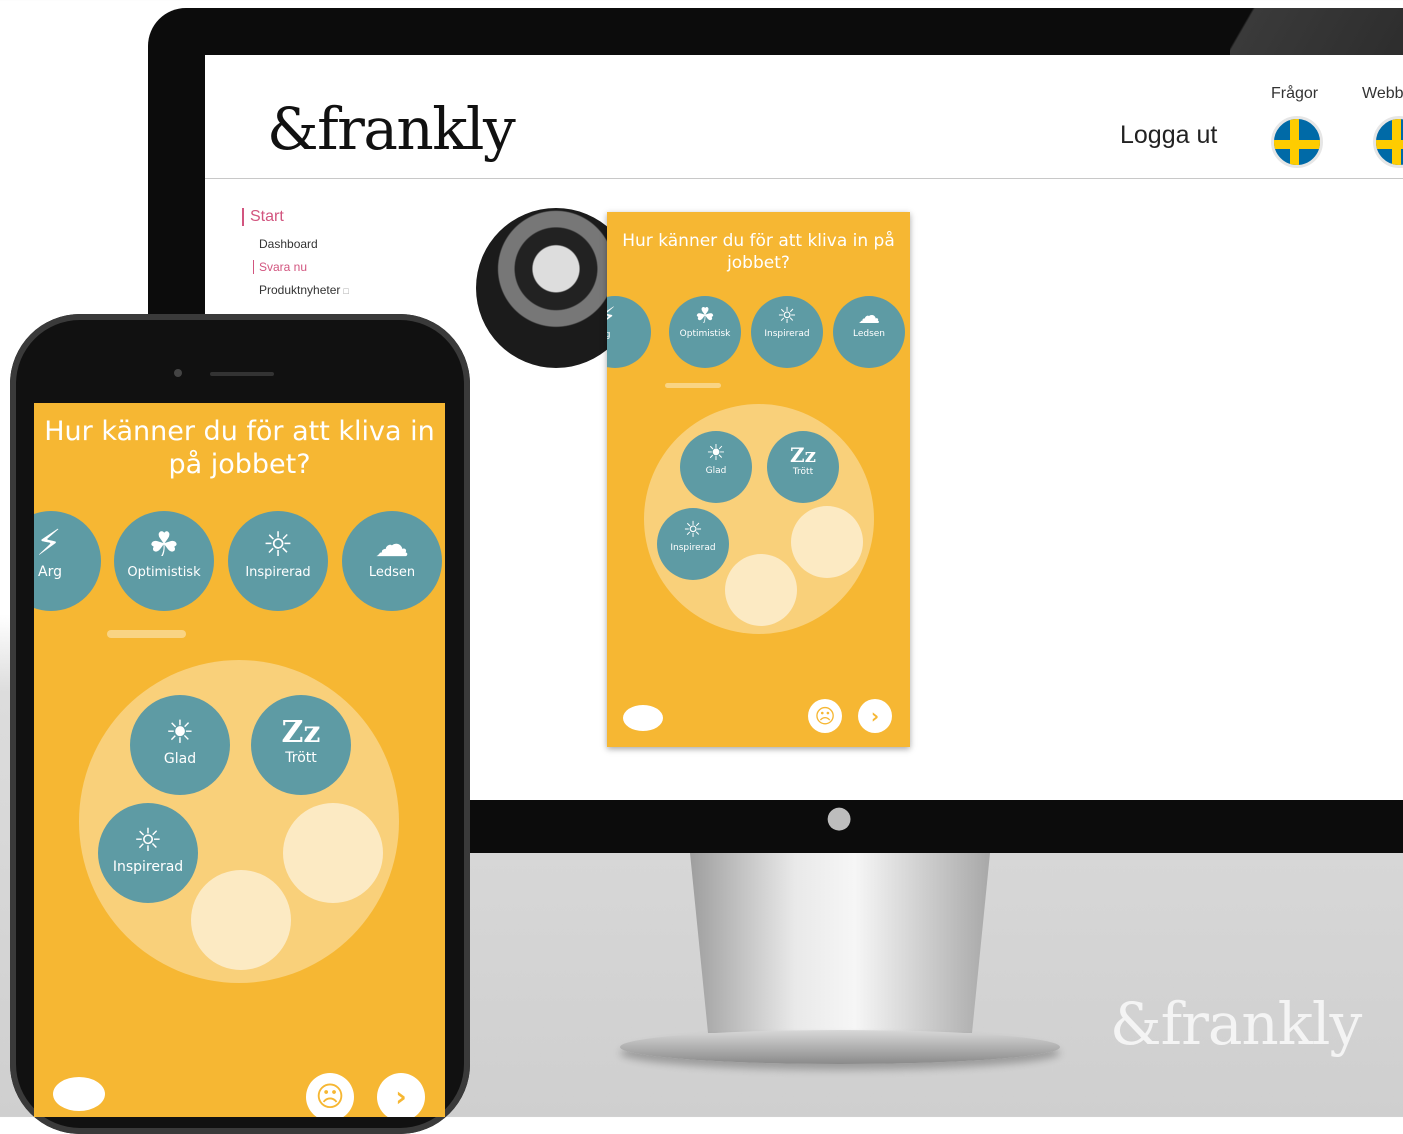  Describe the element at coordinates (840, 1047) in the screenshot. I see `monitor-foot` at that location.